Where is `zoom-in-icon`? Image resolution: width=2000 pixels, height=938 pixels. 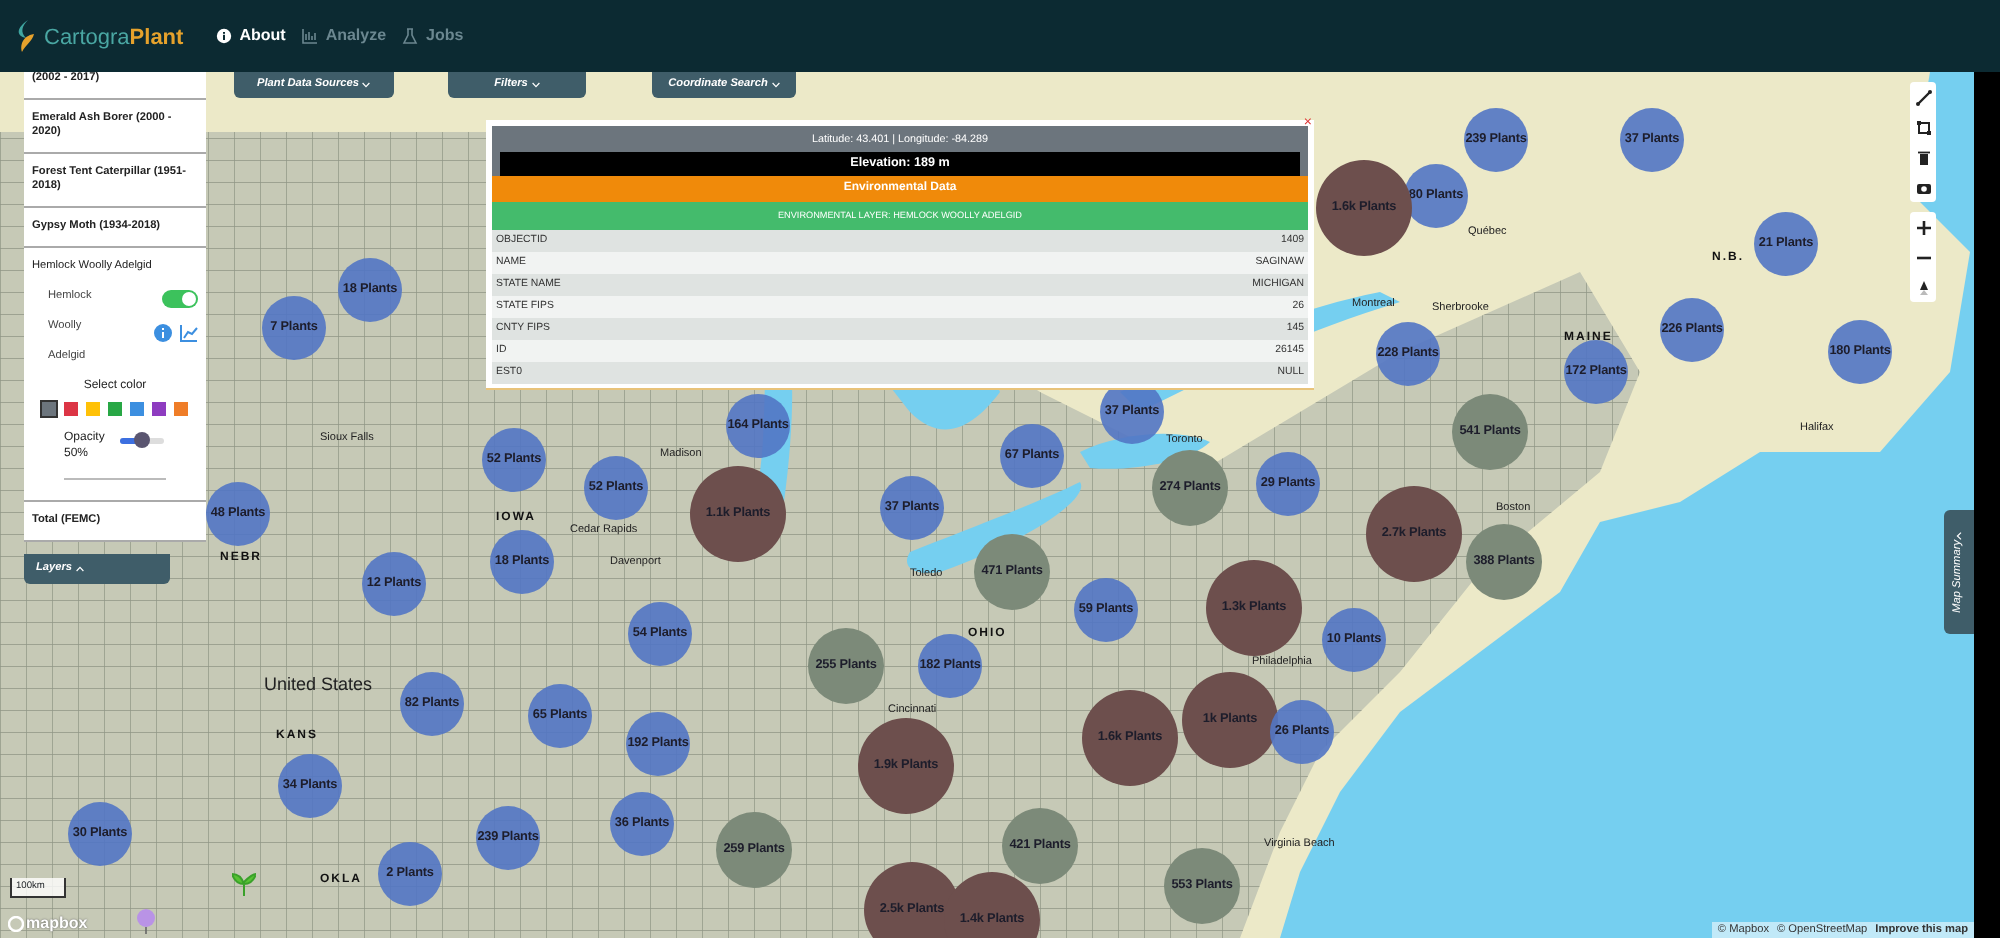
zoom-in-icon is located at coordinates (1923, 227).